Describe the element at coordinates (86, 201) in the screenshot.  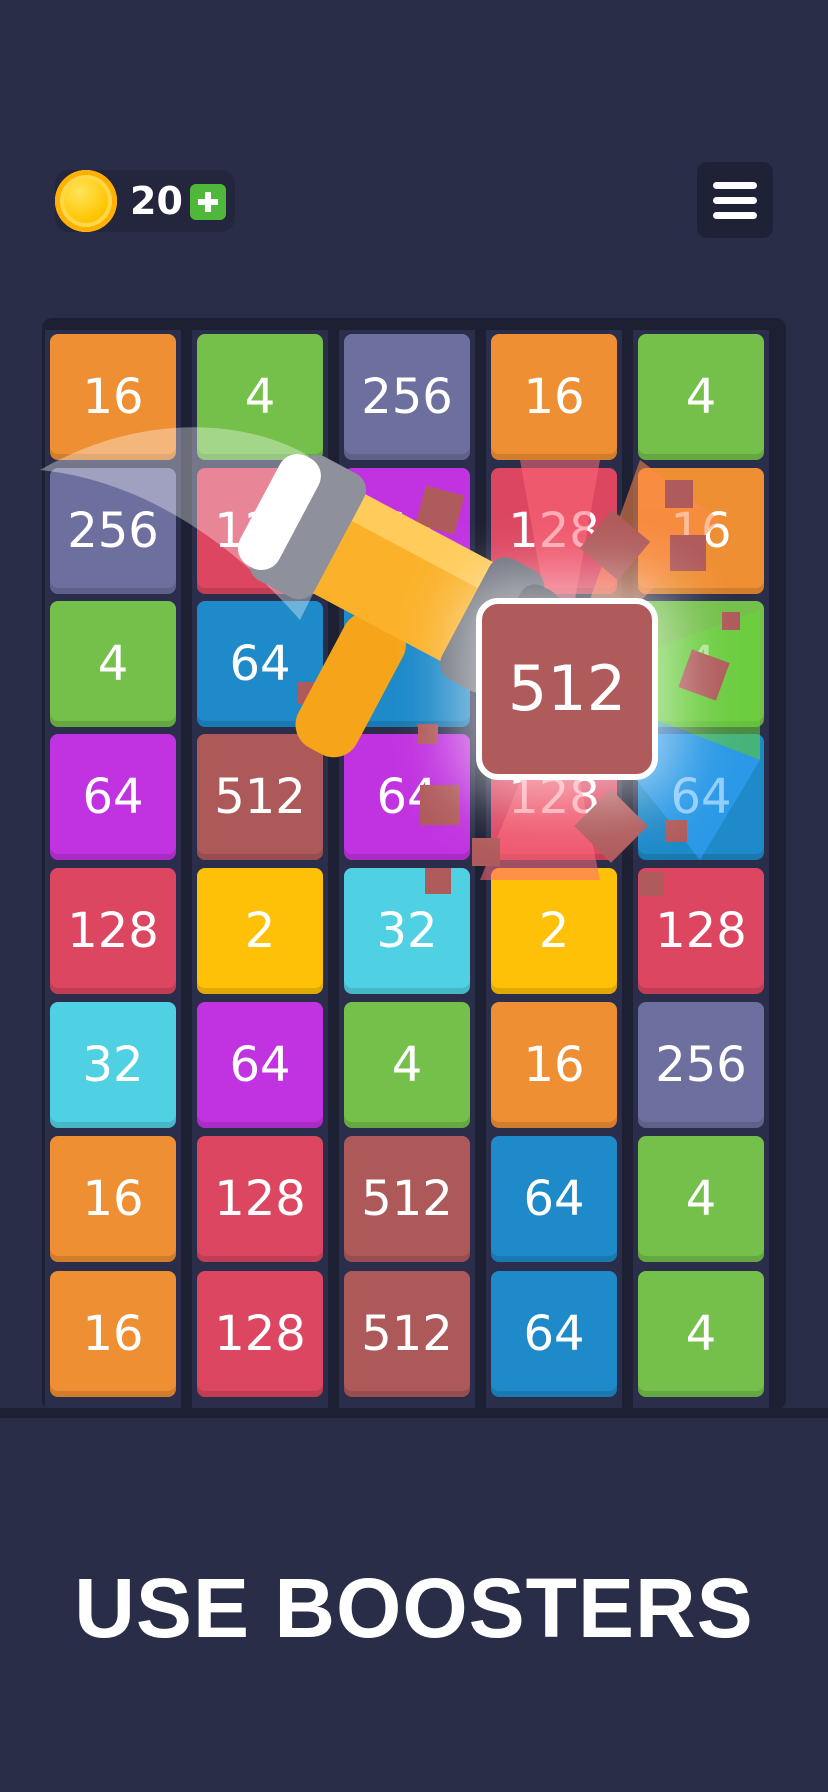
I see `coin-icon` at that location.